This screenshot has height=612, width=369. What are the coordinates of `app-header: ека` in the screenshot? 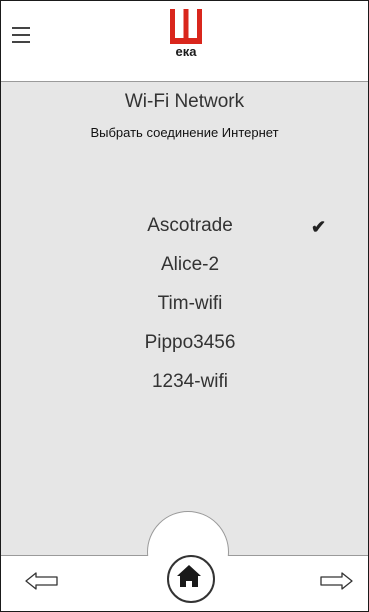 It's located at (184, 41).